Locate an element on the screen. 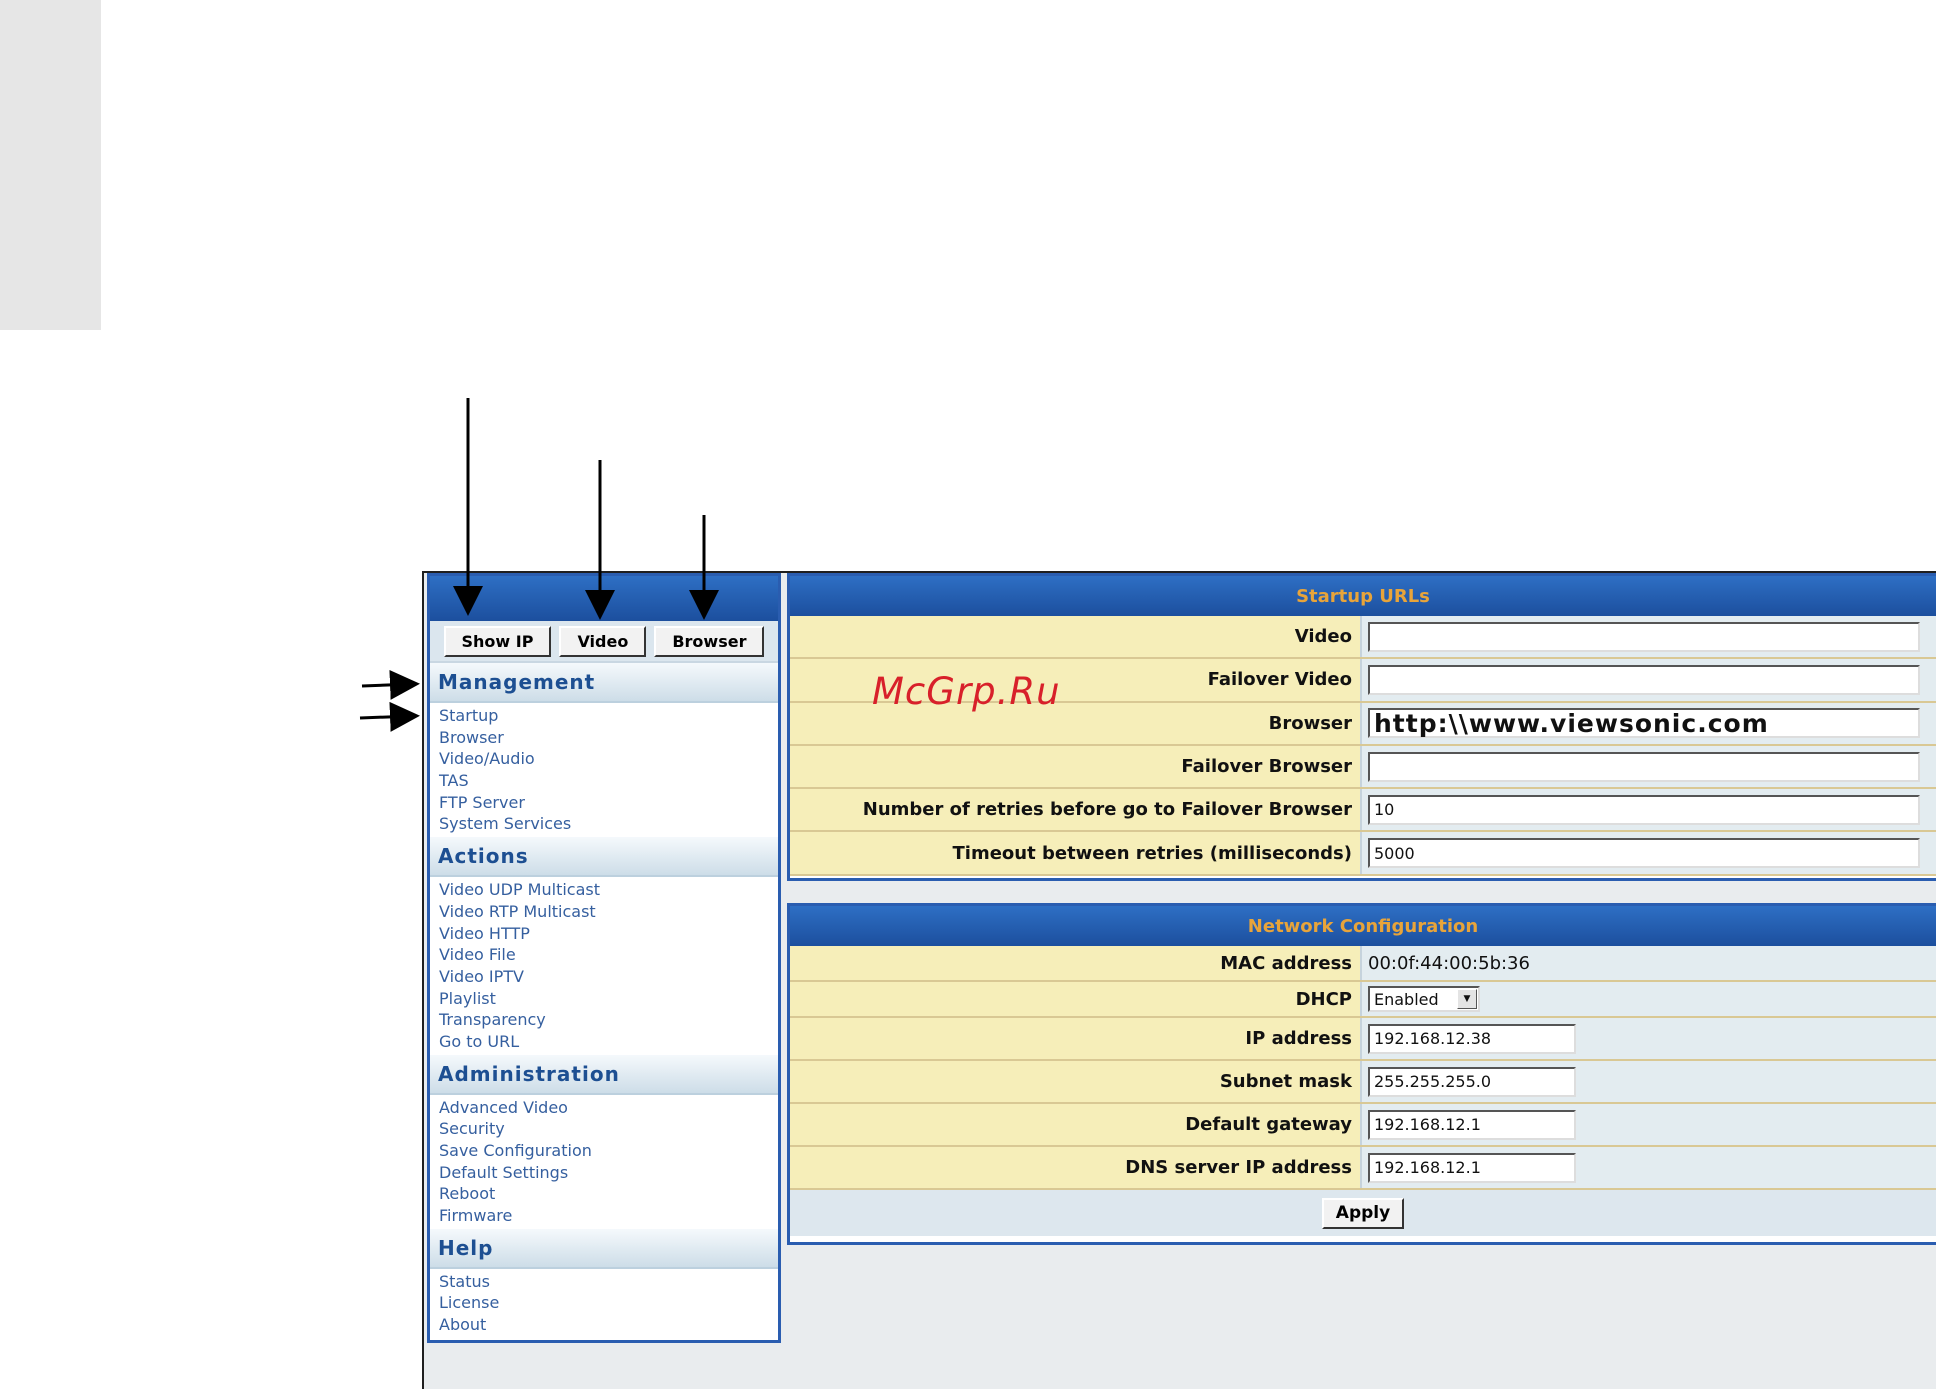 This screenshot has height=1389, width=1936. form-row-dns: DNS server IP address 192.168.12.1 is located at coordinates (1363, 1168).